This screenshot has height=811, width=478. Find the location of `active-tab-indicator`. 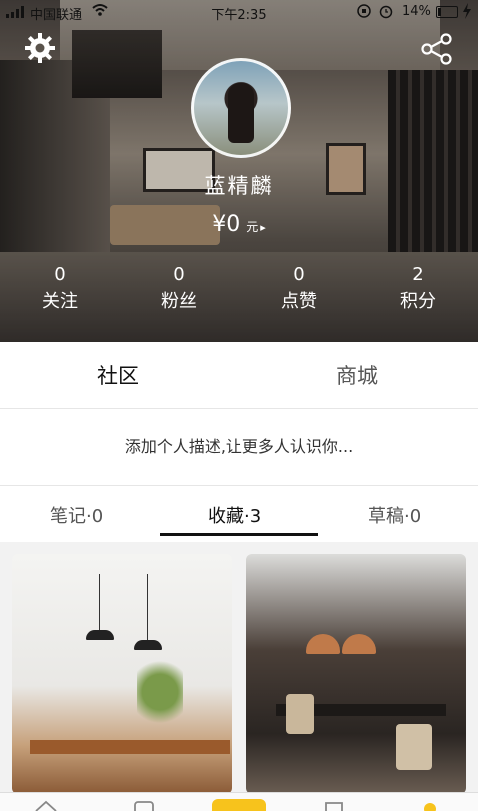

active-tab-indicator is located at coordinates (239, 534).